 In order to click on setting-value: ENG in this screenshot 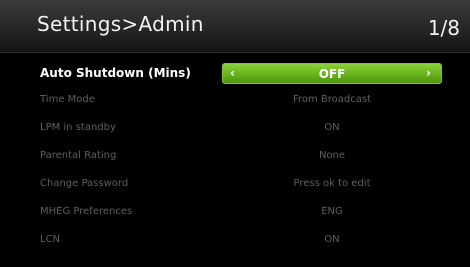, I will do `click(332, 211)`.